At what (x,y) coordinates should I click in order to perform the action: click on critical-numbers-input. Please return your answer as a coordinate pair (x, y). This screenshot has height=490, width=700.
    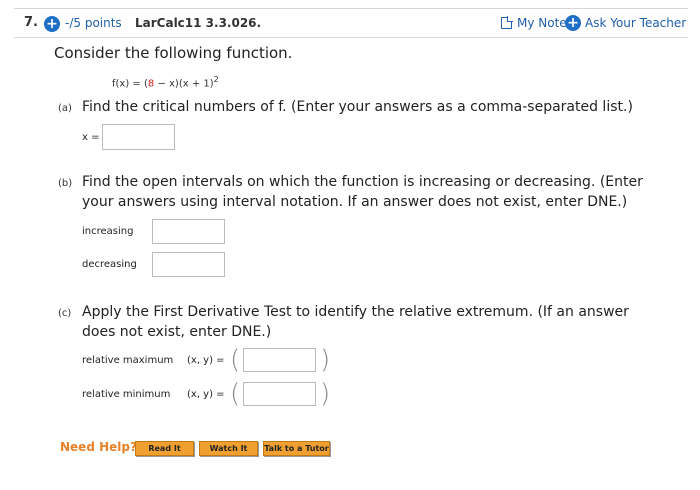
    Looking at the image, I should click on (138, 137).